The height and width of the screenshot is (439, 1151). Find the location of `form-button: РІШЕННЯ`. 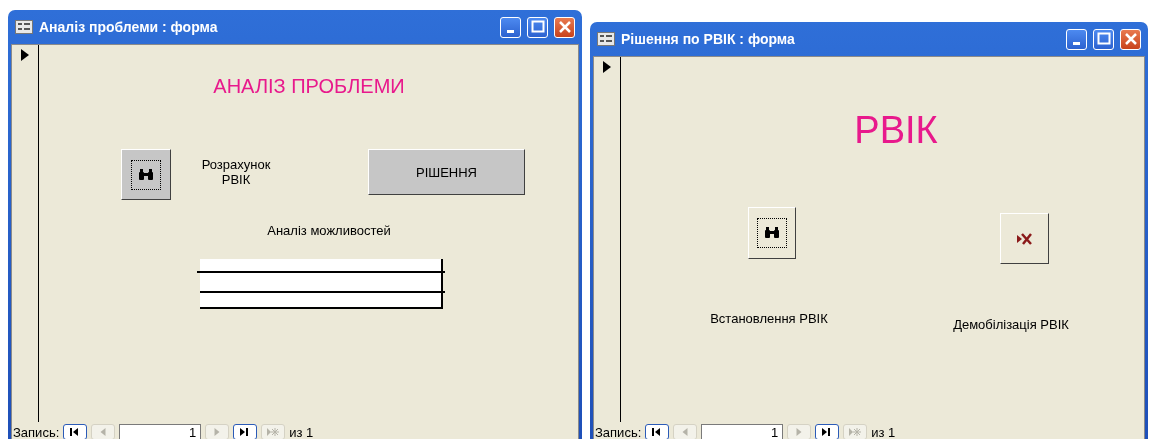

form-button: РІШЕННЯ is located at coordinates (446, 172).